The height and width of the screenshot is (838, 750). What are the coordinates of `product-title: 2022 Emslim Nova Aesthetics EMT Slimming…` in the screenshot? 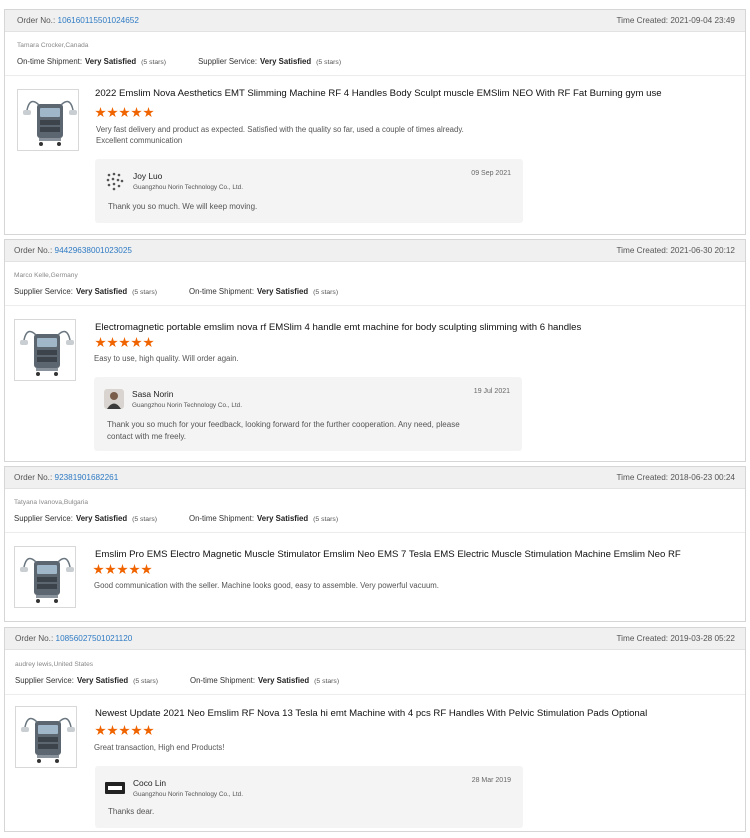 It's located at (378, 93).